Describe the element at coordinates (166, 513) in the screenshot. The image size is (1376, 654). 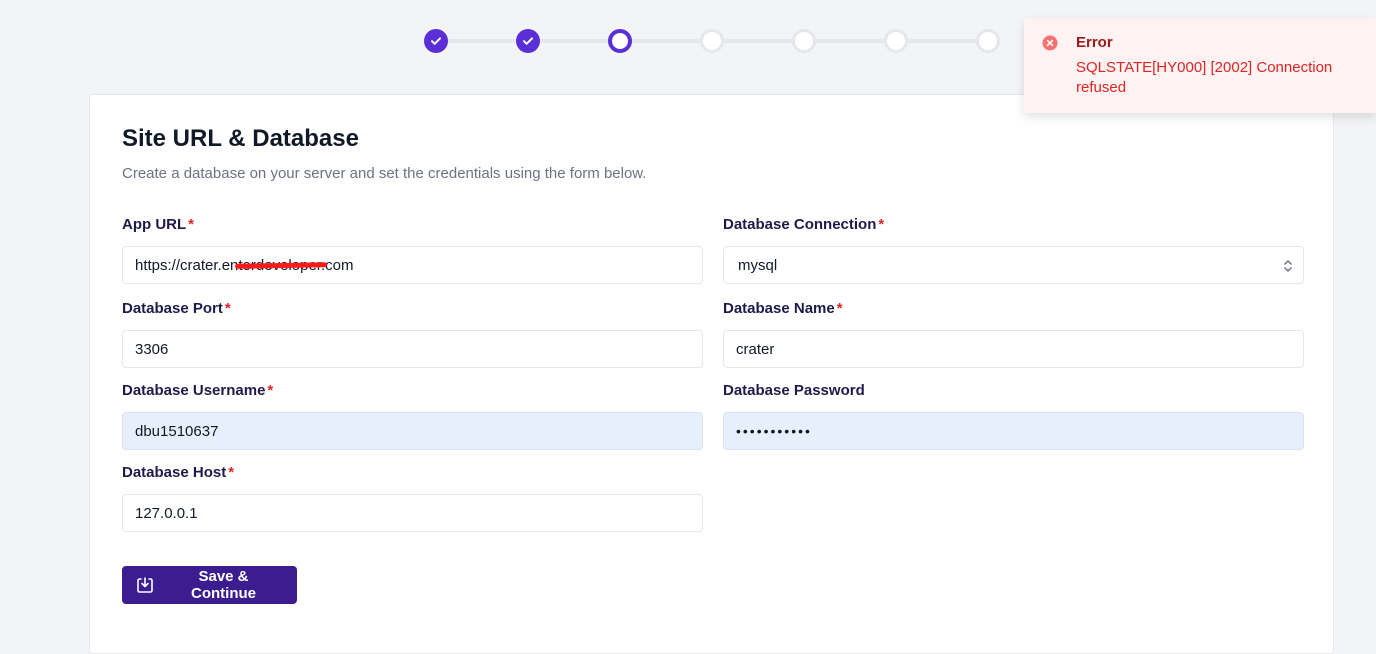
I see `db-host-value: 127.0.0.1` at that location.